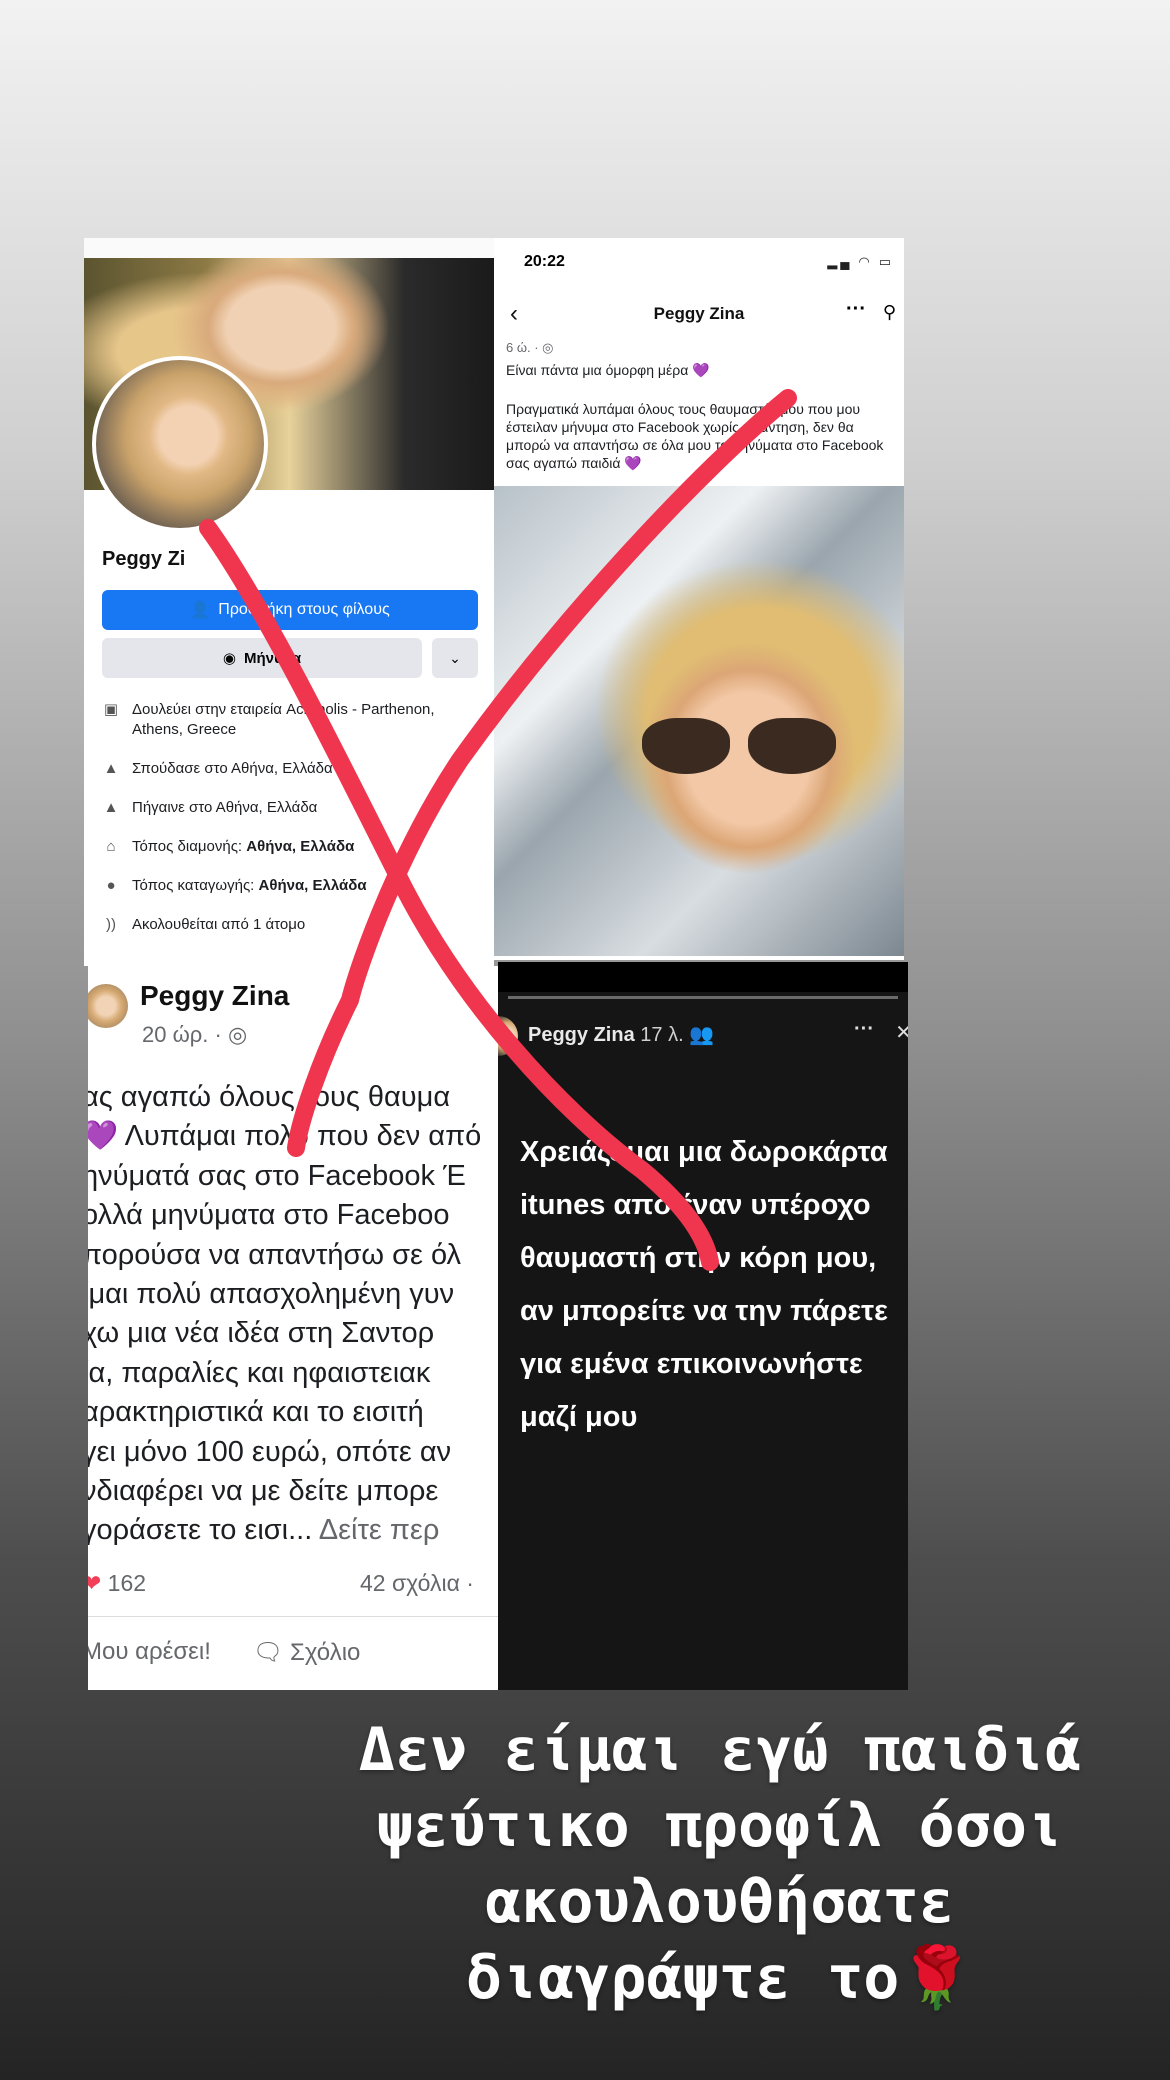 This screenshot has height=2080, width=1170. What do you see at coordinates (699, 263) in the screenshot?
I see `phone-status-bar: 20:22 ▂▄ ◠ ▭` at bounding box center [699, 263].